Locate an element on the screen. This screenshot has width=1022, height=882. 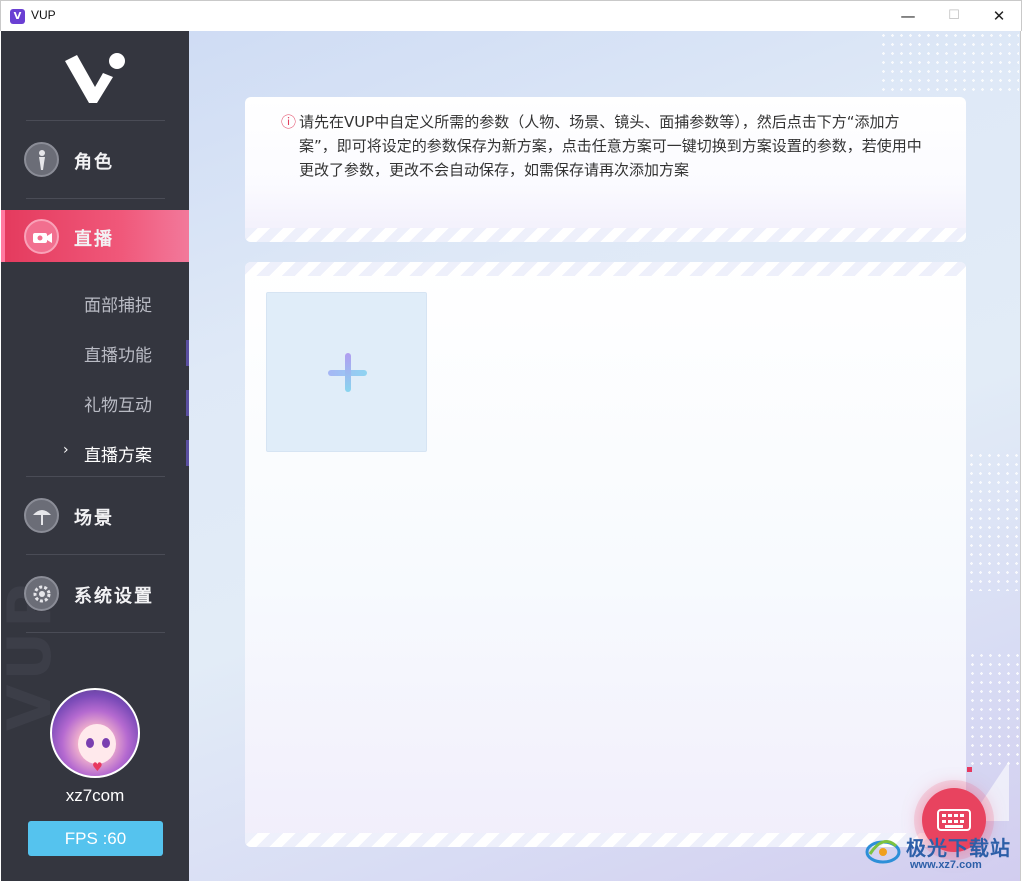
character-icon is located at coordinates (41, 159).